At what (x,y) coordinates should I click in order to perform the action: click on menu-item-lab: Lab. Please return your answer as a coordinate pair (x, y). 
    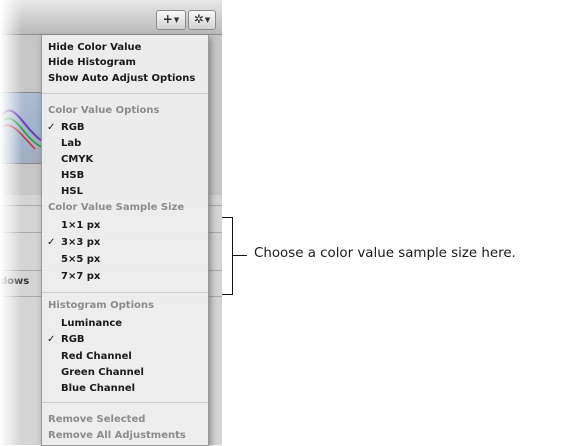
    Looking at the image, I should click on (125, 144).